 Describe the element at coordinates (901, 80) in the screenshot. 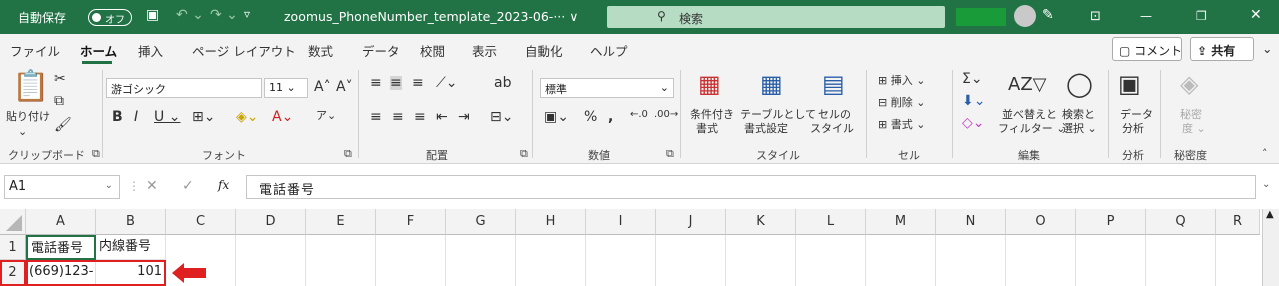

I see `insert-cells-button: ⊞ 挿入 ⌄` at that location.